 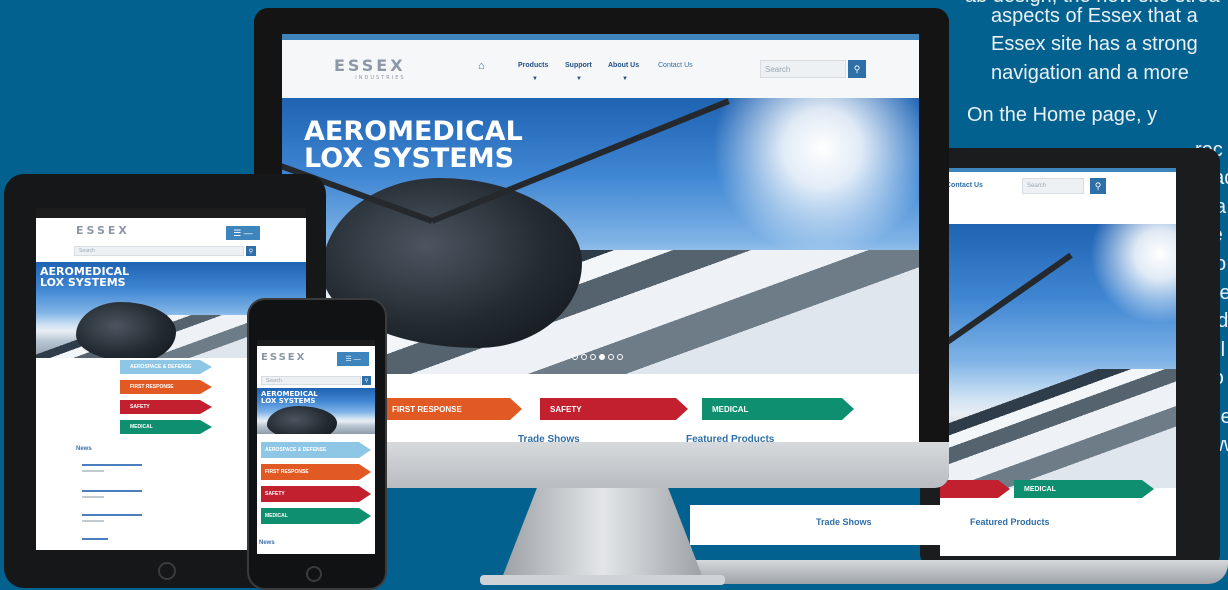 I want to click on logo-text: ESSEX, so click(x=370, y=65).